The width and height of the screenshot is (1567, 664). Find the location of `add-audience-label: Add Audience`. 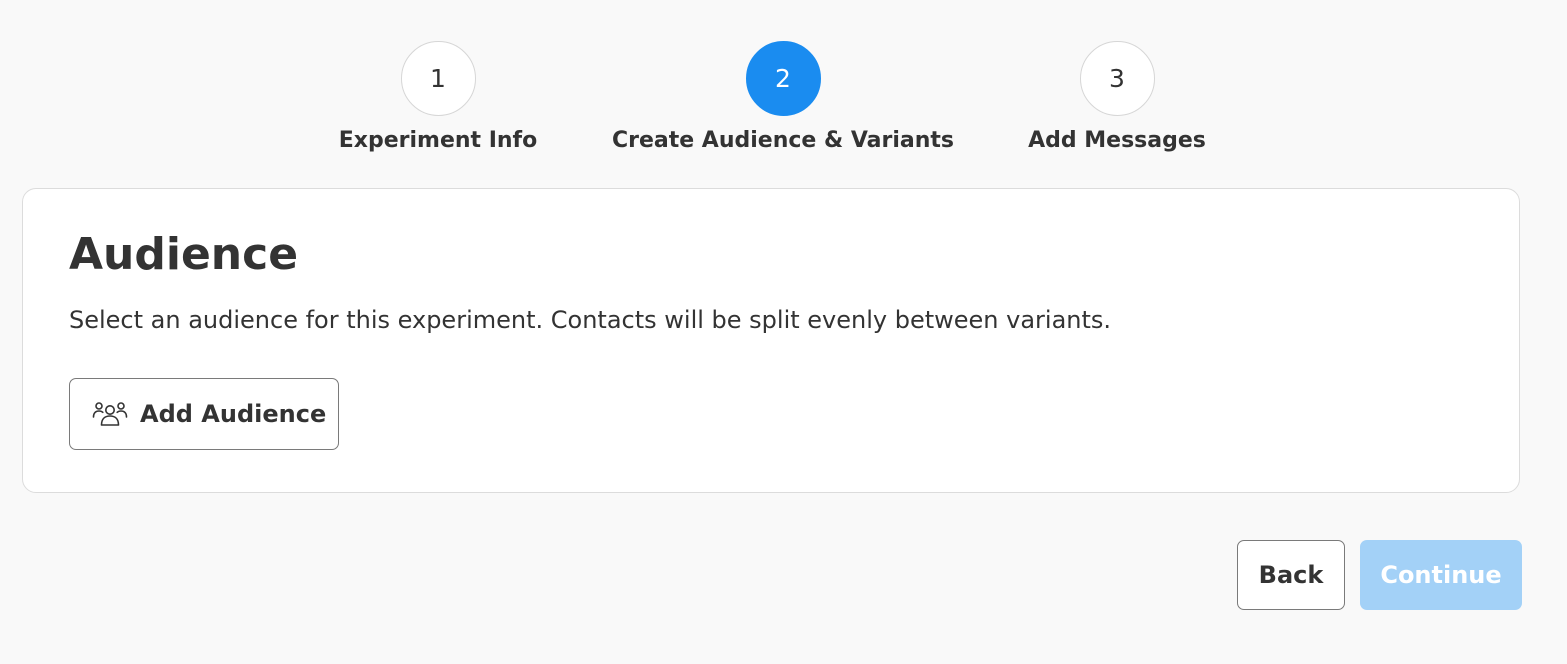

add-audience-label: Add Audience is located at coordinates (233, 414).